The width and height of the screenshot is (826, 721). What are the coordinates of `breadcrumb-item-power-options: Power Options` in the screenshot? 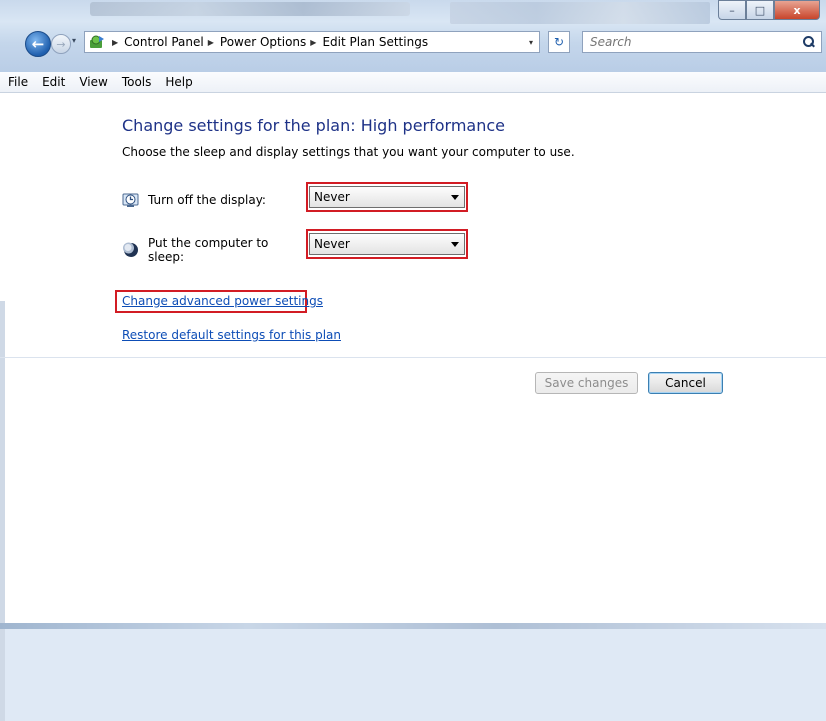 It's located at (263, 42).